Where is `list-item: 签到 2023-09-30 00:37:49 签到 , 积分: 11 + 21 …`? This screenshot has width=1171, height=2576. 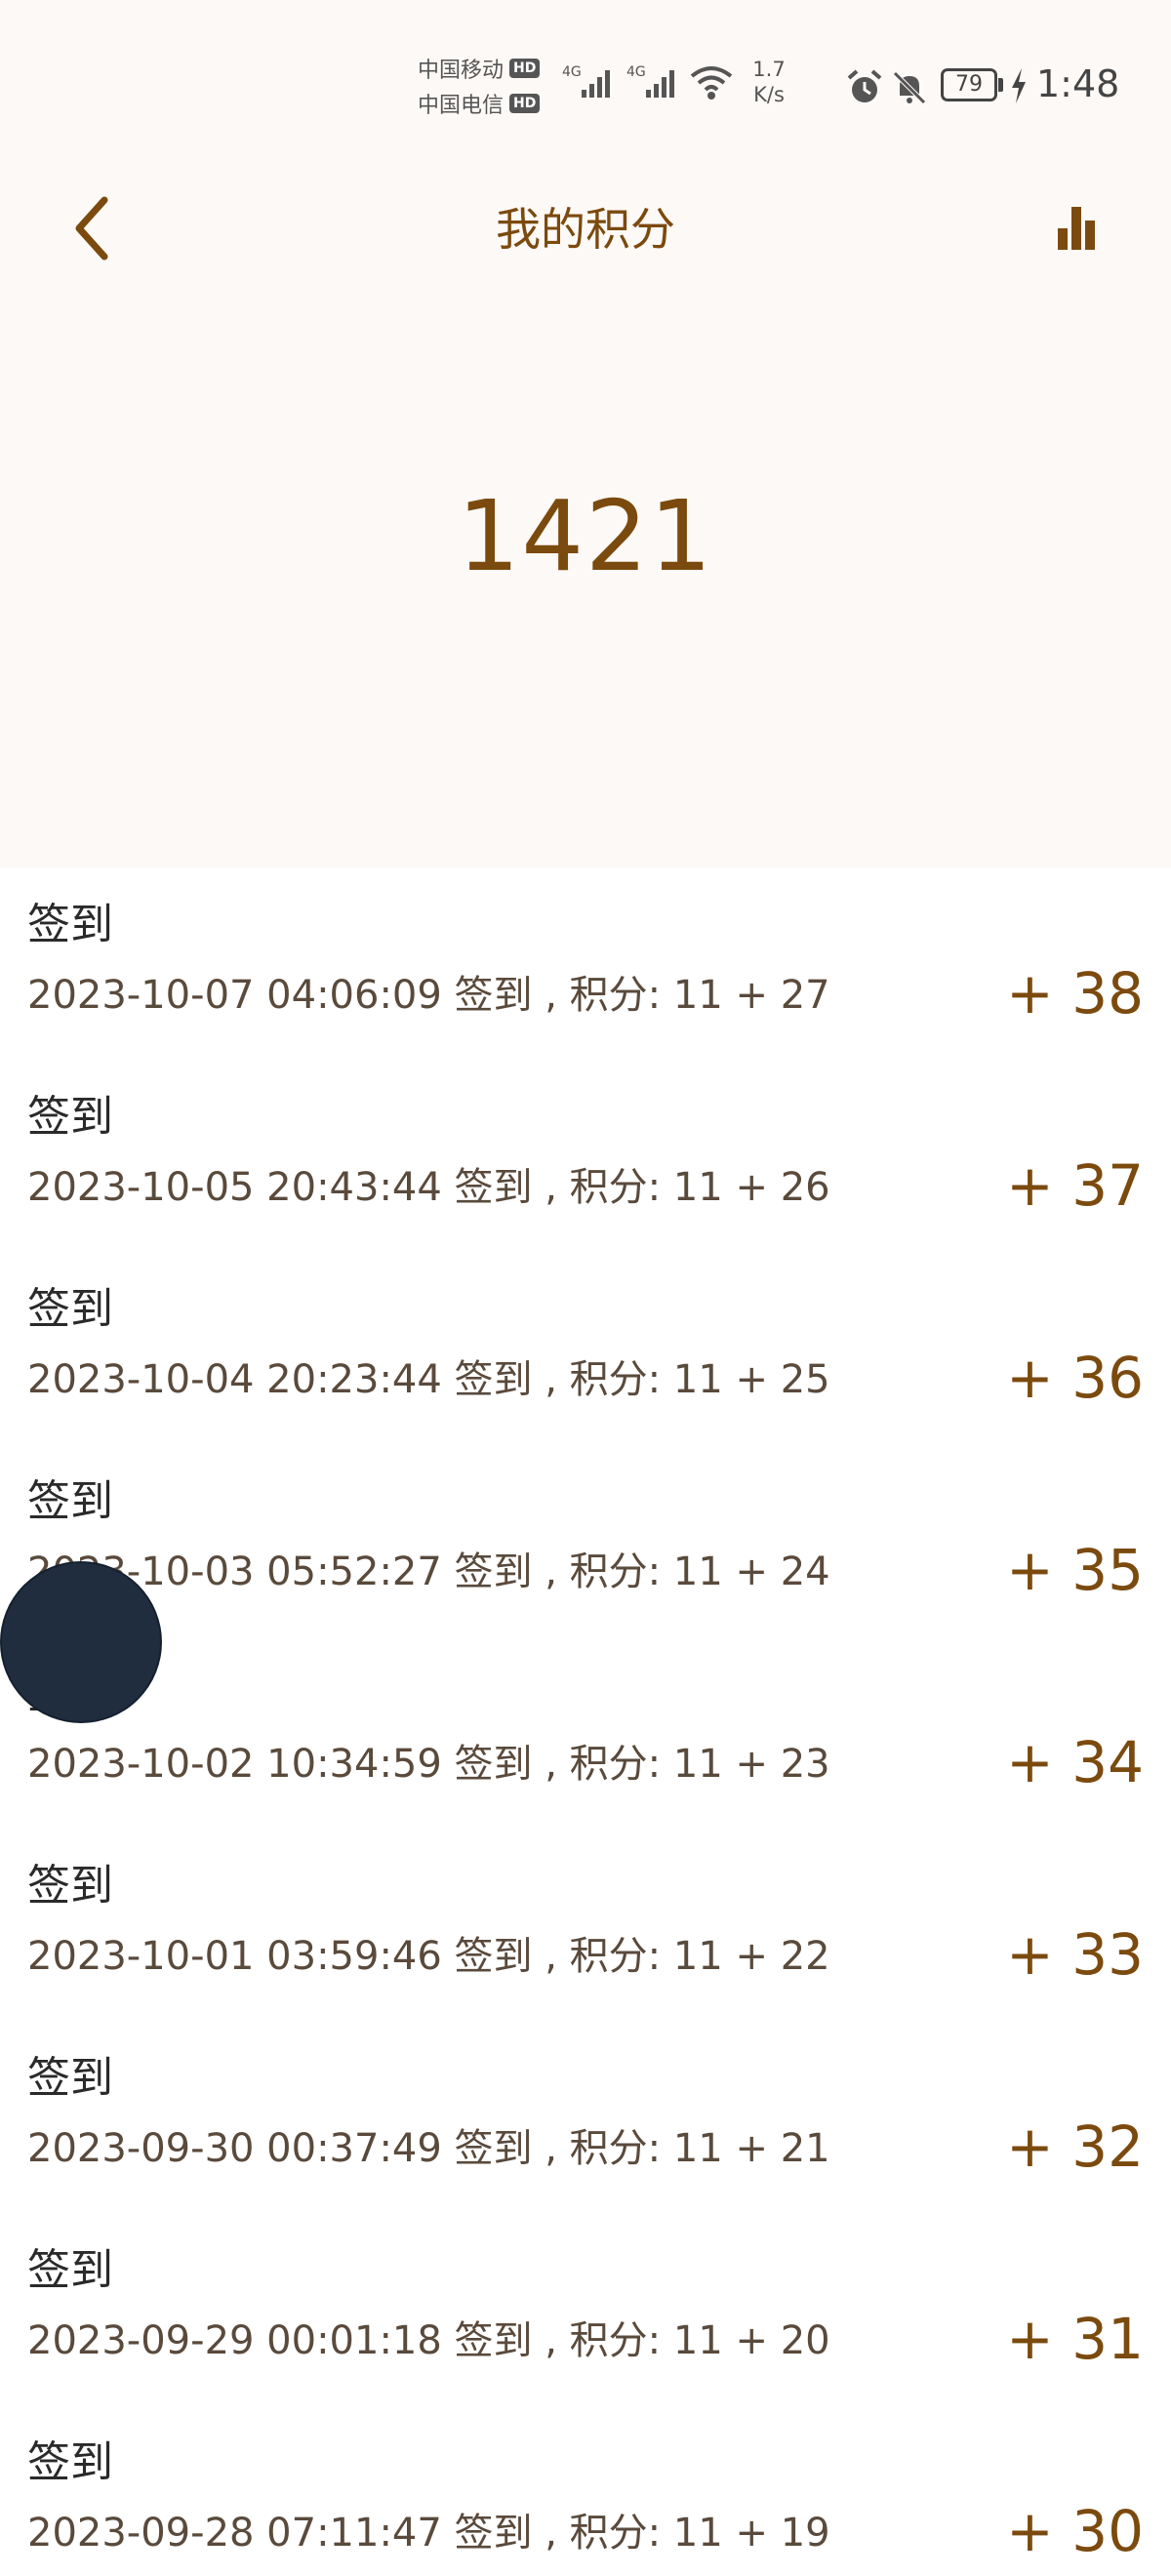 list-item: 签到 2023-09-30 00:37:49 签到 , 积分: 11 + 21 … is located at coordinates (585, 2118).